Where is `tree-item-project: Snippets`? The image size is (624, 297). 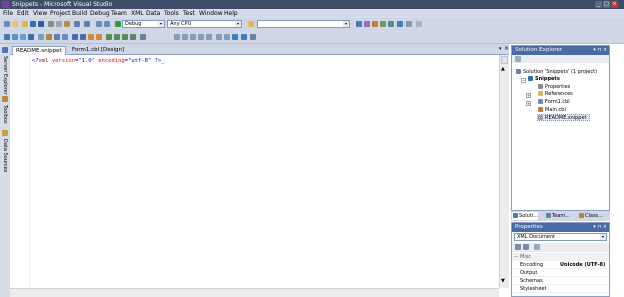
tree-item-project: Snippets is located at coordinates (544, 79).